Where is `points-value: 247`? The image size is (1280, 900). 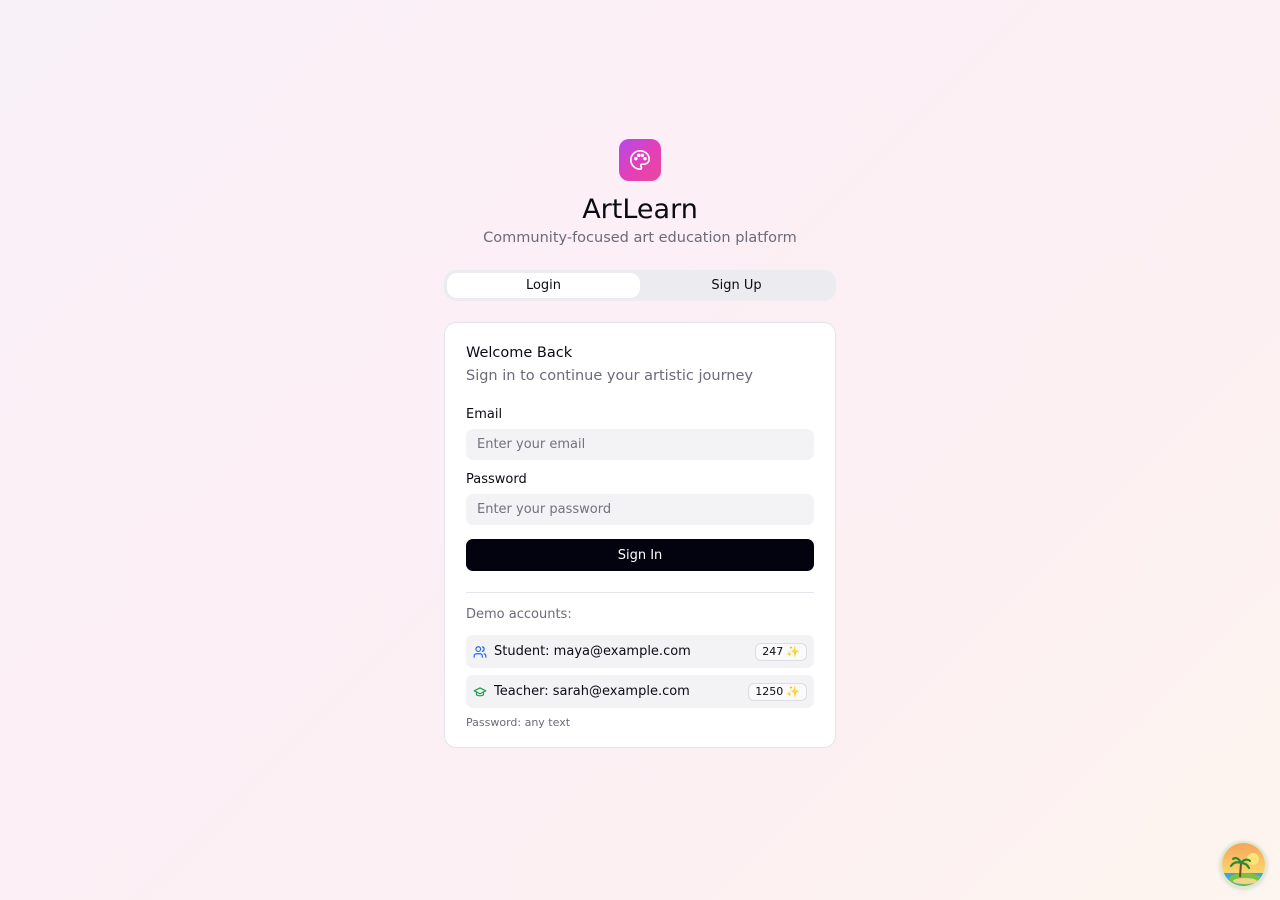
points-value: 247 is located at coordinates (773, 651).